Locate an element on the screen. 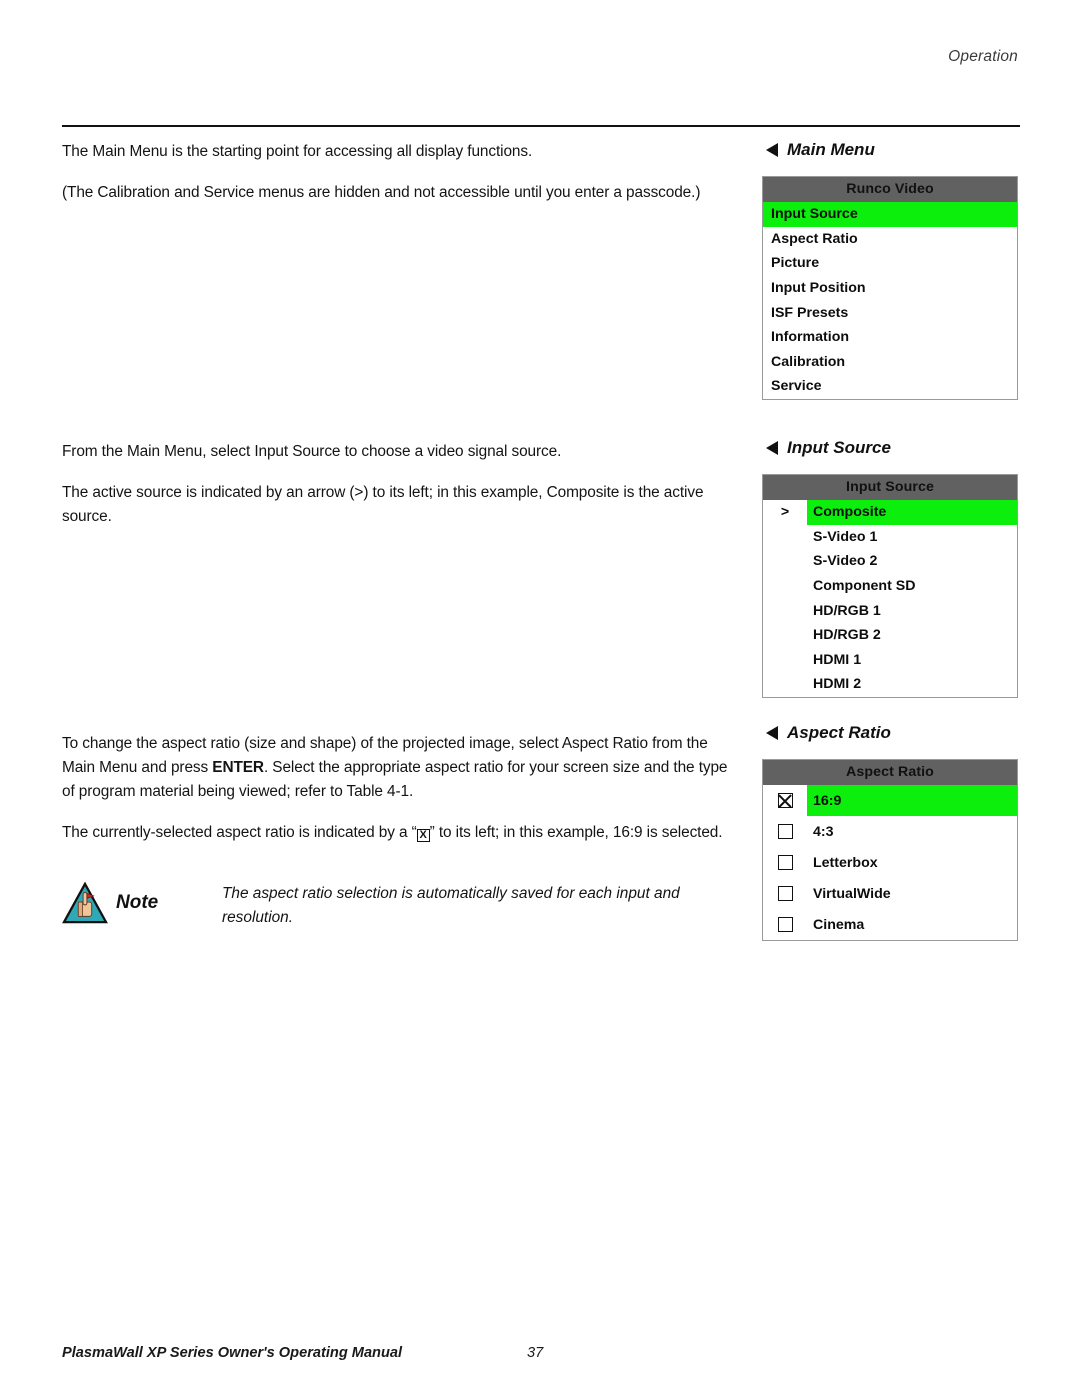 Image resolution: width=1080 pixels, height=1397 pixels. source-item-hd-rgb-1: HD/RGB 1 is located at coordinates (890, 610).